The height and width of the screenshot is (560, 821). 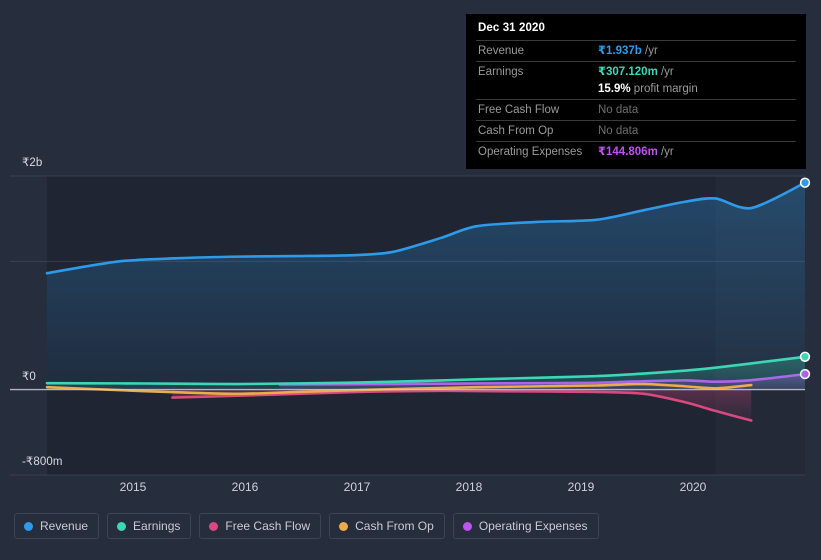 I want to click on legend-item-earnings: Earnings, so click(x=149, y=526).